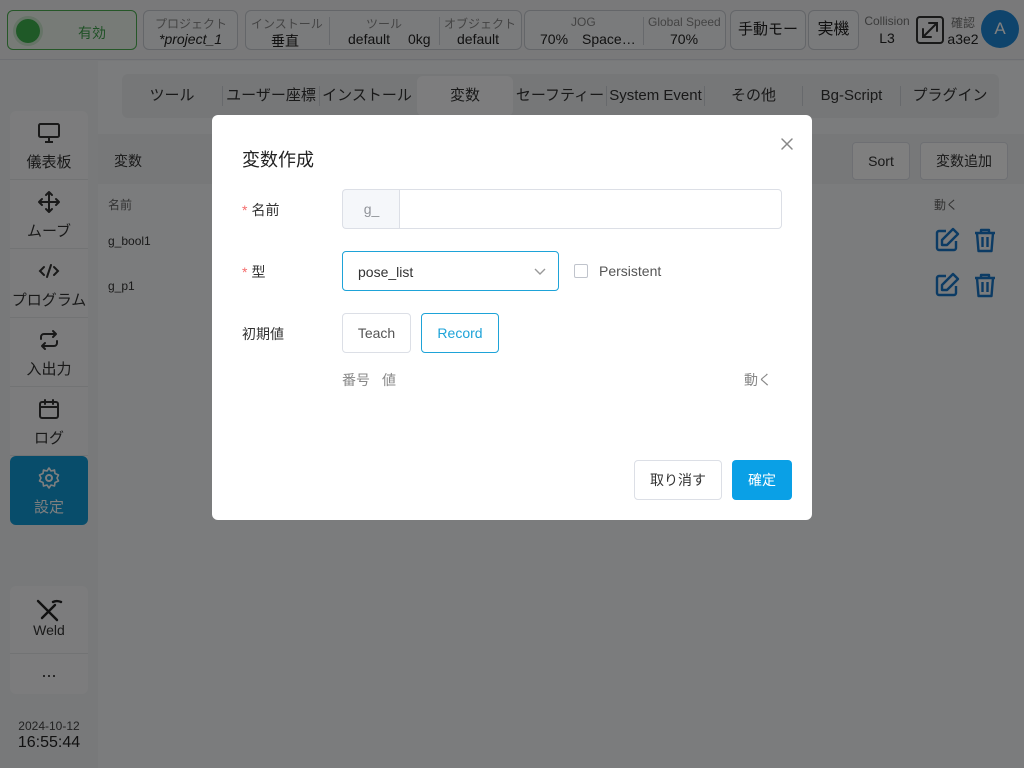 The width and height of the screenshot is (1024, 768). I want to click on type-label-text: 型, so click(258, 272).